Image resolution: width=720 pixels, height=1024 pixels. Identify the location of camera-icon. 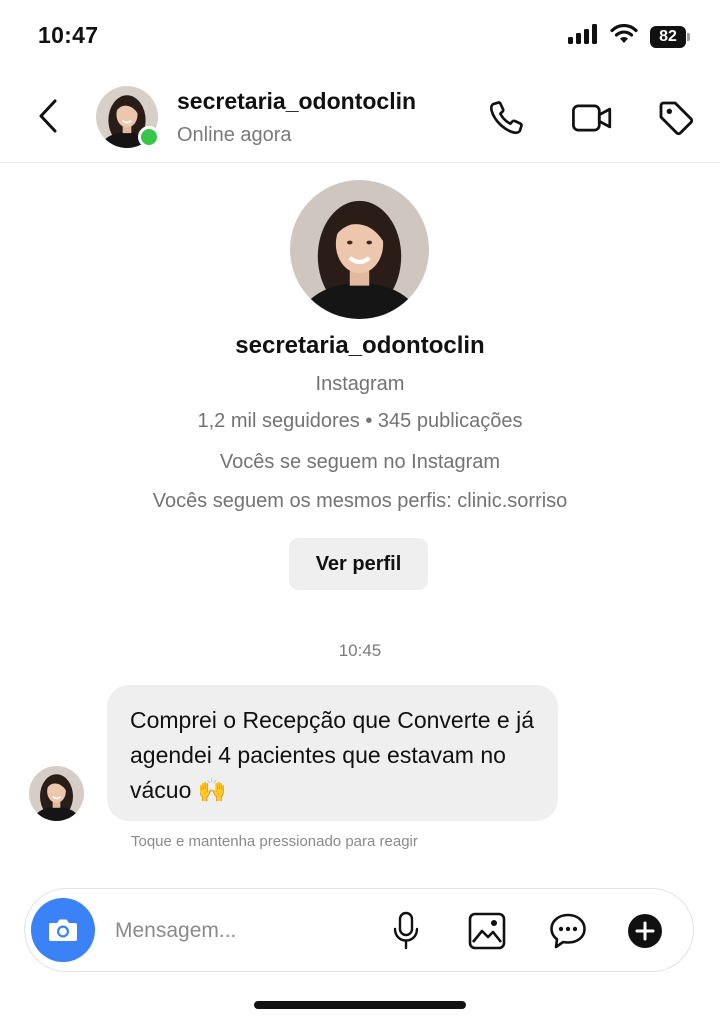
(63, 930).